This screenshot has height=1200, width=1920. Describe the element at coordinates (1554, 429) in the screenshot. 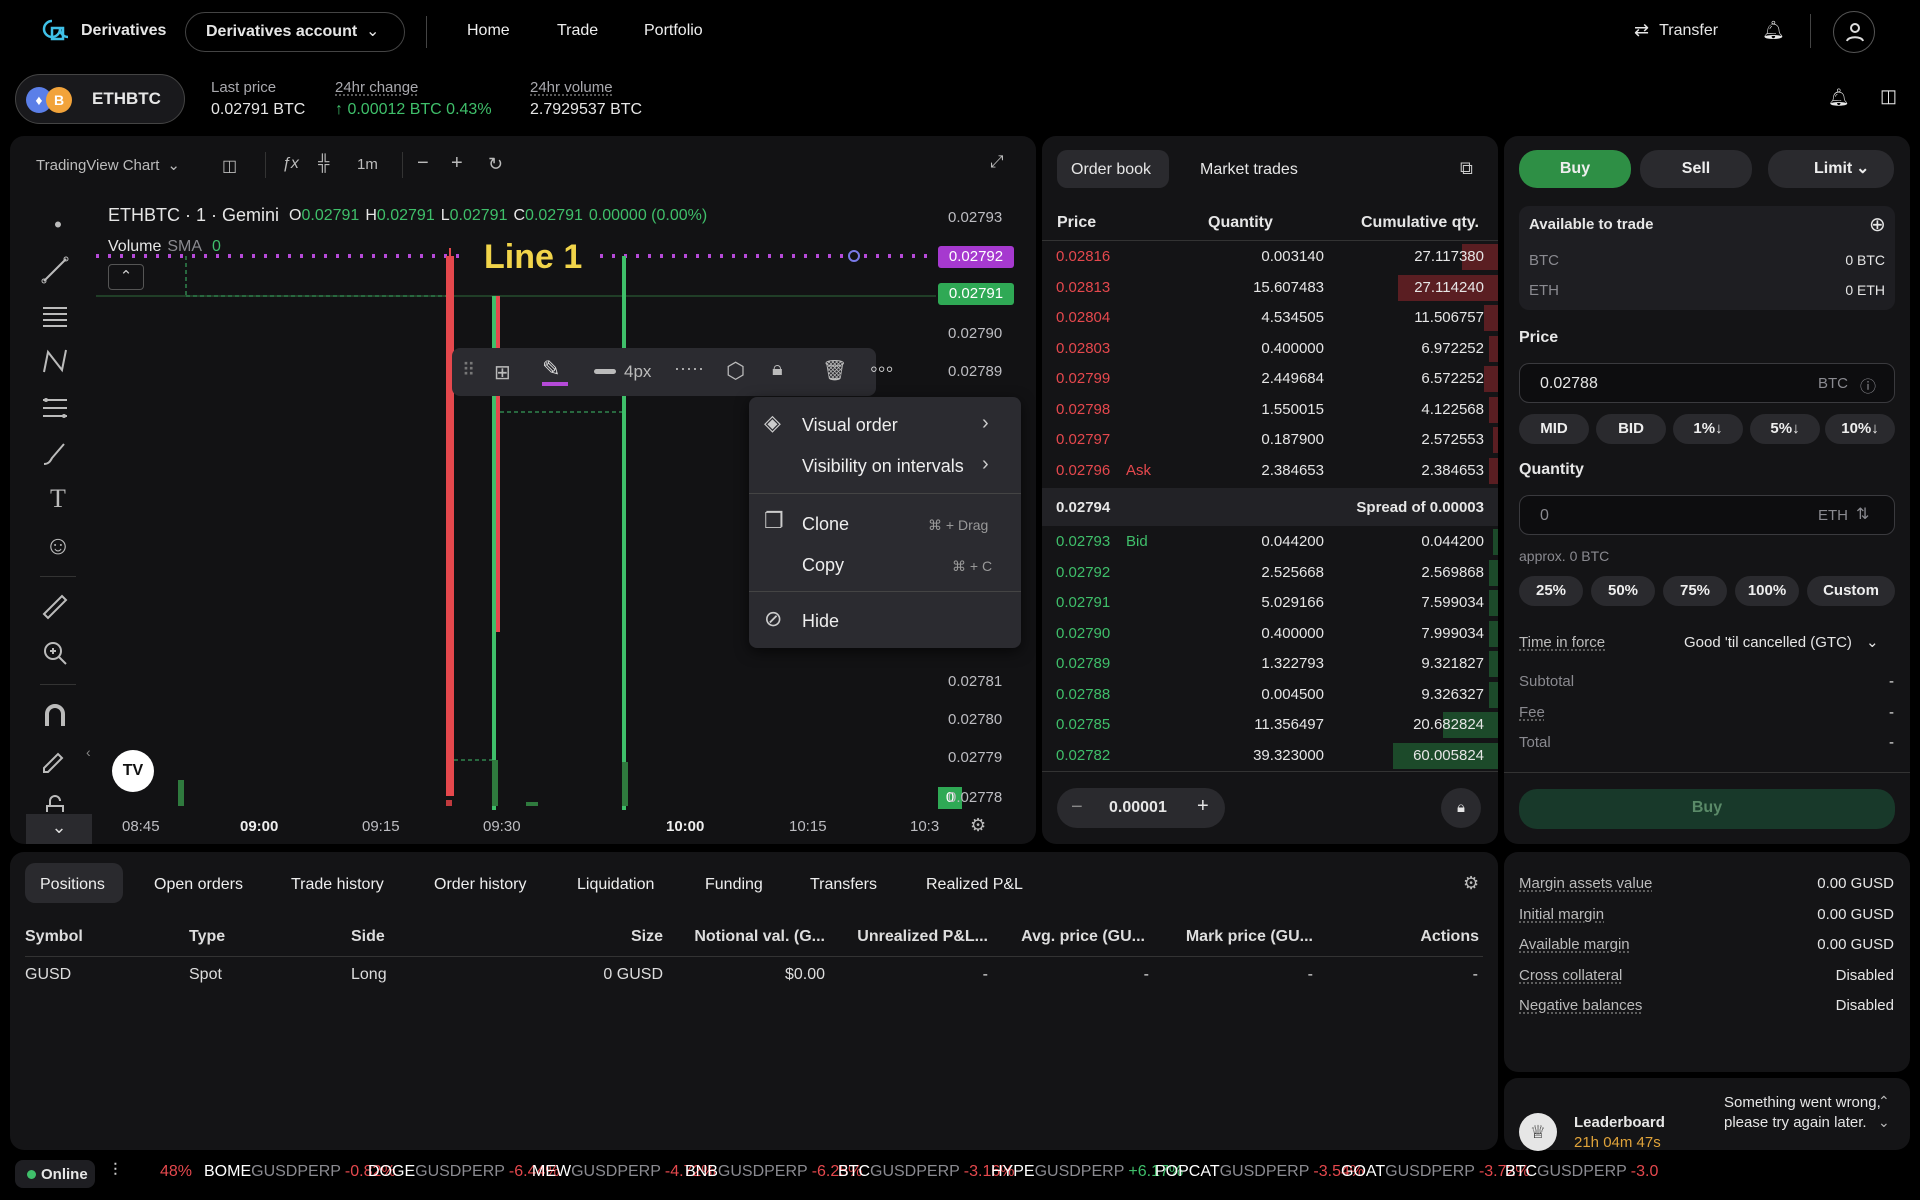

I see `price-mid-button: MID` at that location.